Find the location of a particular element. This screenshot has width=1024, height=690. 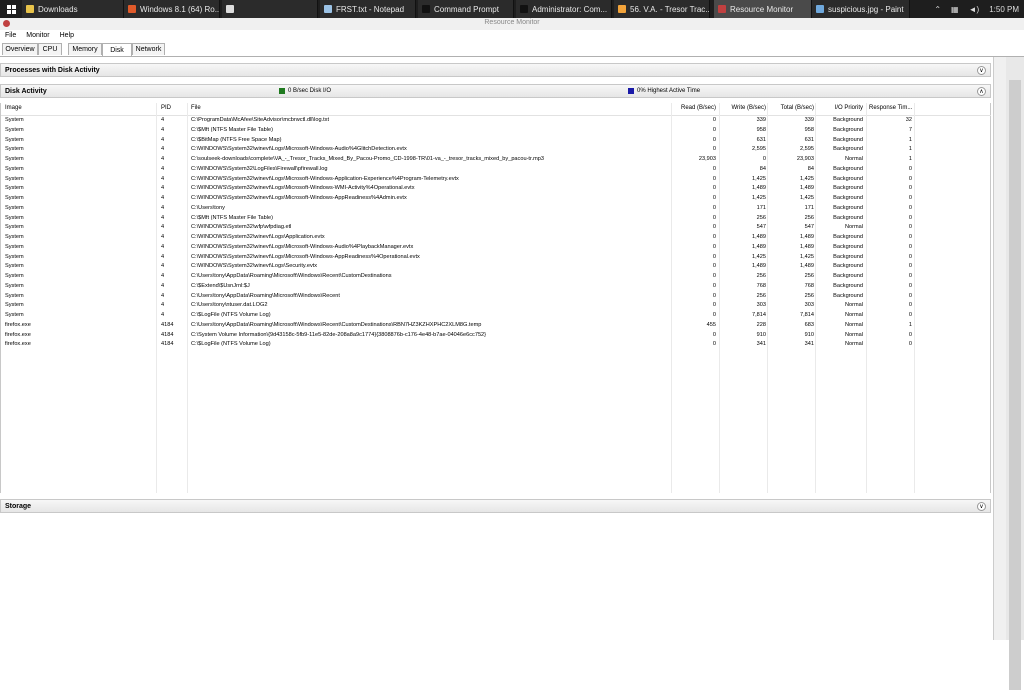

table-row: System 4 C:\Users\tony 0 171 171 Background 0 is located at coordinates (496, 209).